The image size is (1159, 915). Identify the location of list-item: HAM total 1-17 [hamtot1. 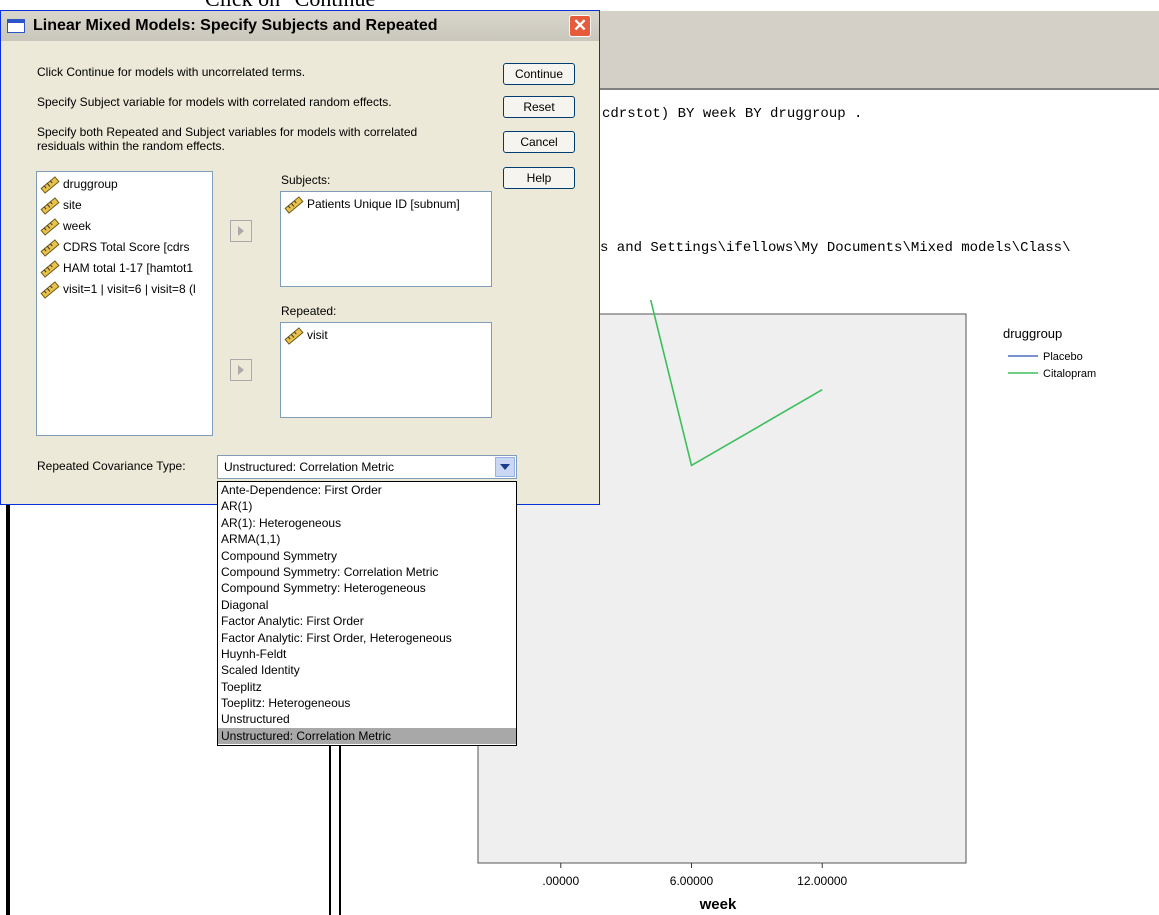
(124, 268).